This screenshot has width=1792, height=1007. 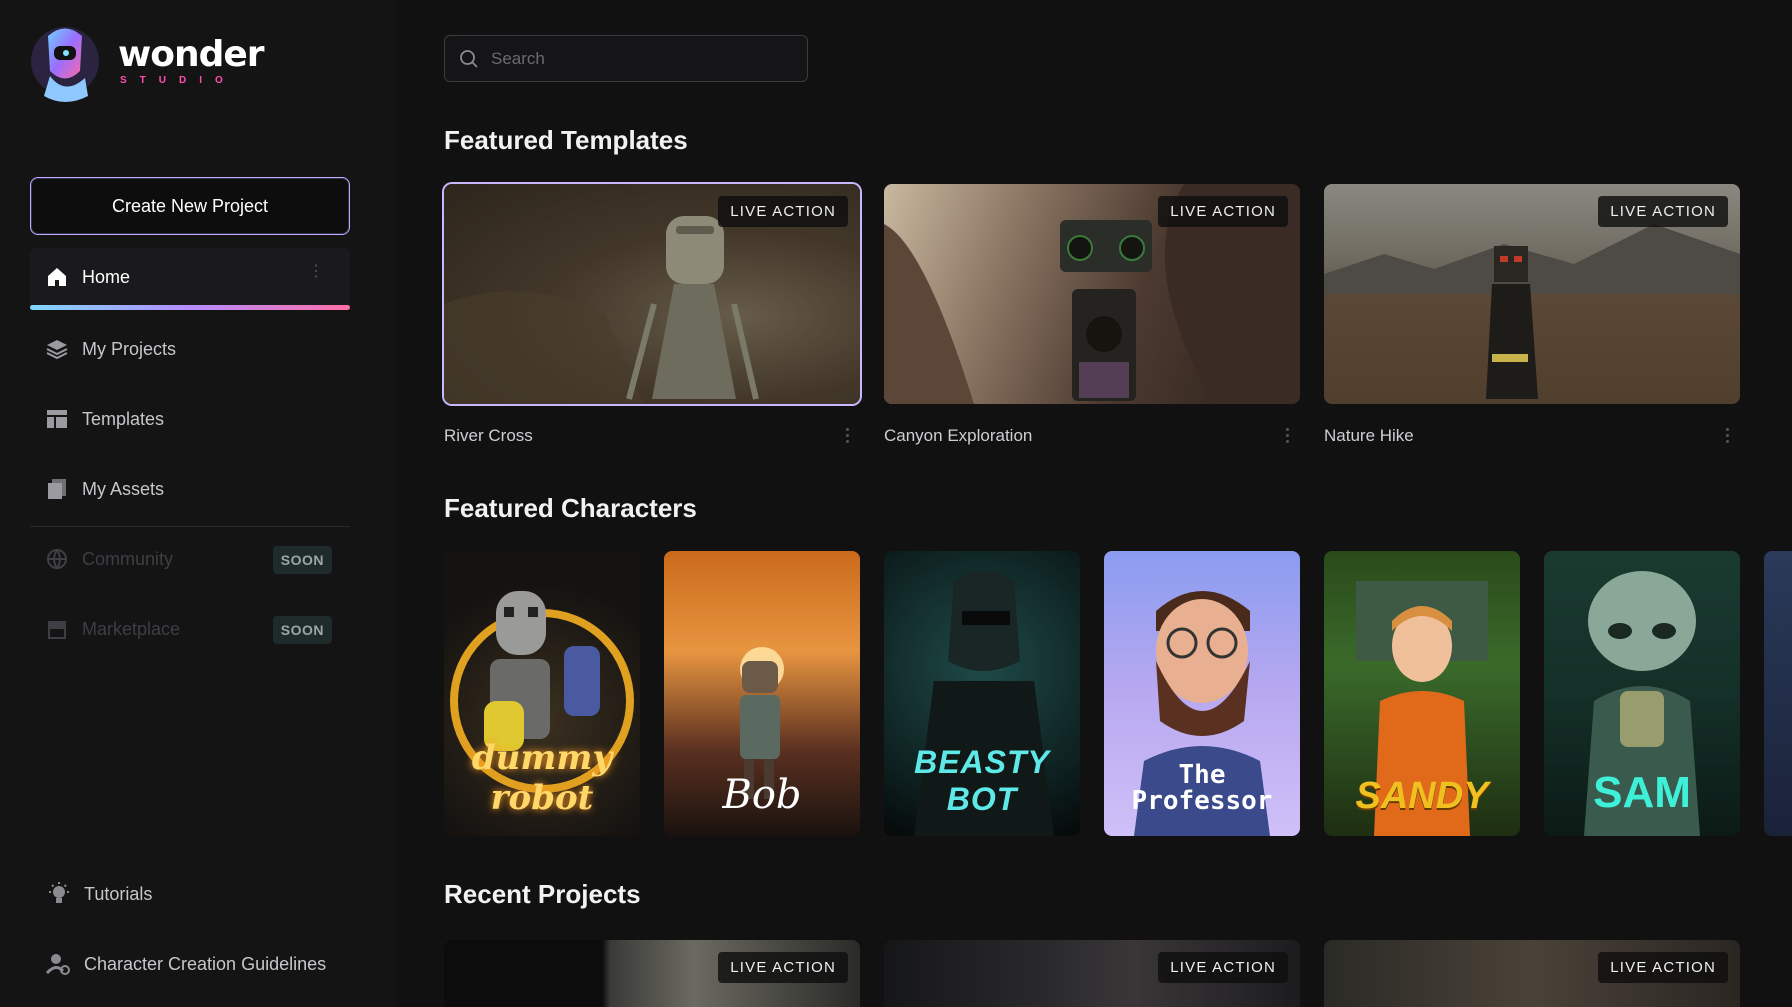 I want to click on search-bar, so click(x=626, y=58).